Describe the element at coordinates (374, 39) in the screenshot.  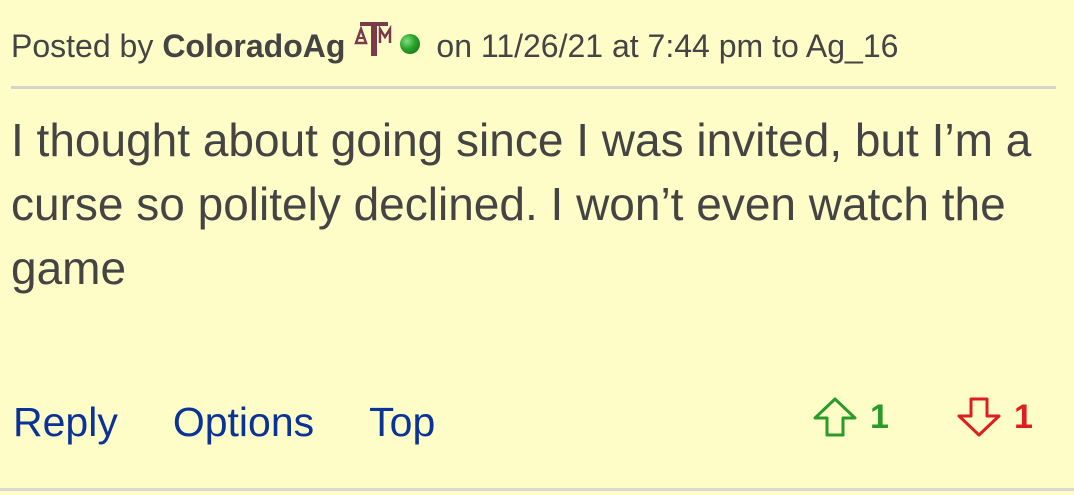
I see `texas-am-logo-icon` at that location.